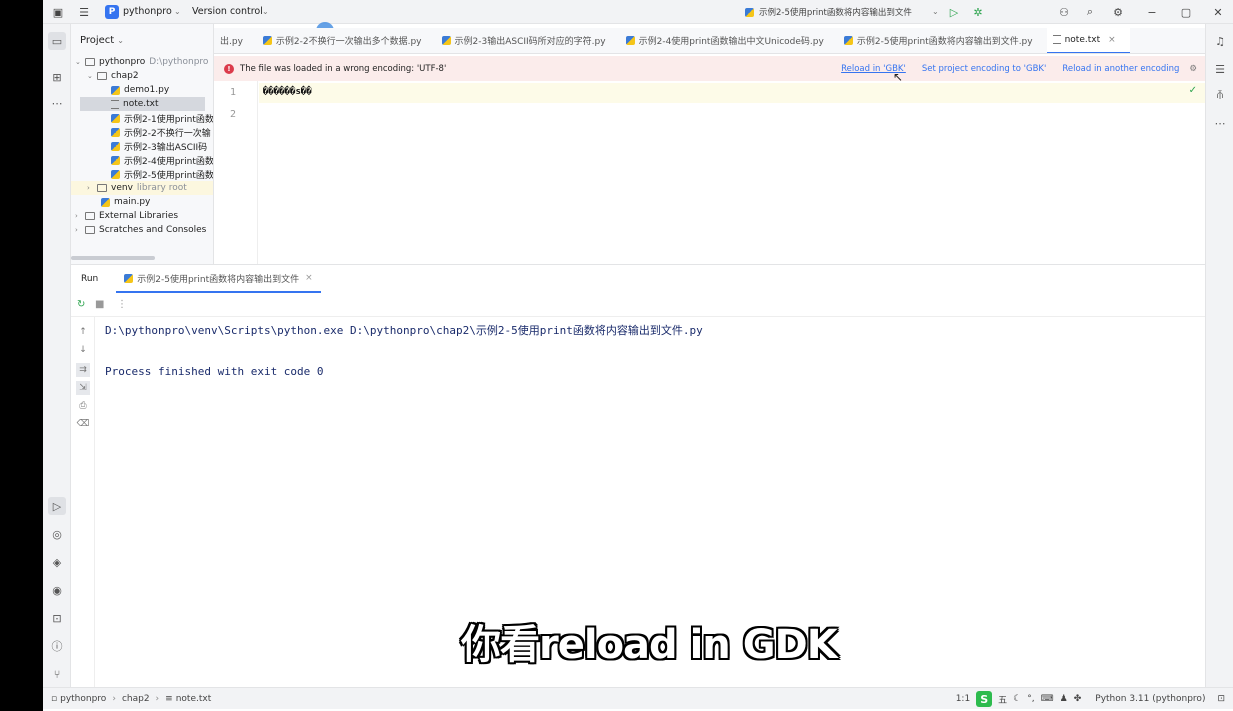 This screenshot has height=711, width=1233. Describe the element at coordinates (83, 350) in the screenshot. I see `arrow-down-icon: ↓` at that location.